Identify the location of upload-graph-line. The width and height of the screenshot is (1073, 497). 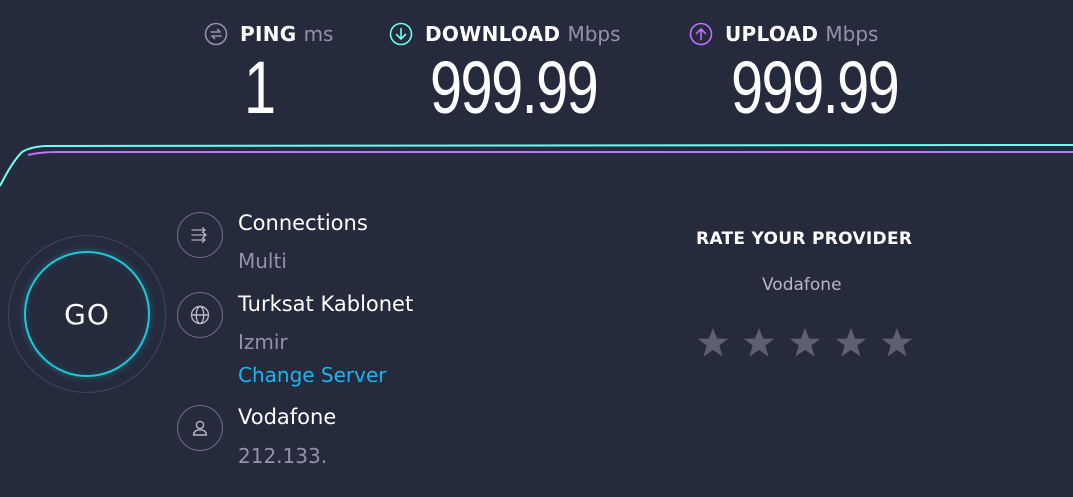
(550, 153).